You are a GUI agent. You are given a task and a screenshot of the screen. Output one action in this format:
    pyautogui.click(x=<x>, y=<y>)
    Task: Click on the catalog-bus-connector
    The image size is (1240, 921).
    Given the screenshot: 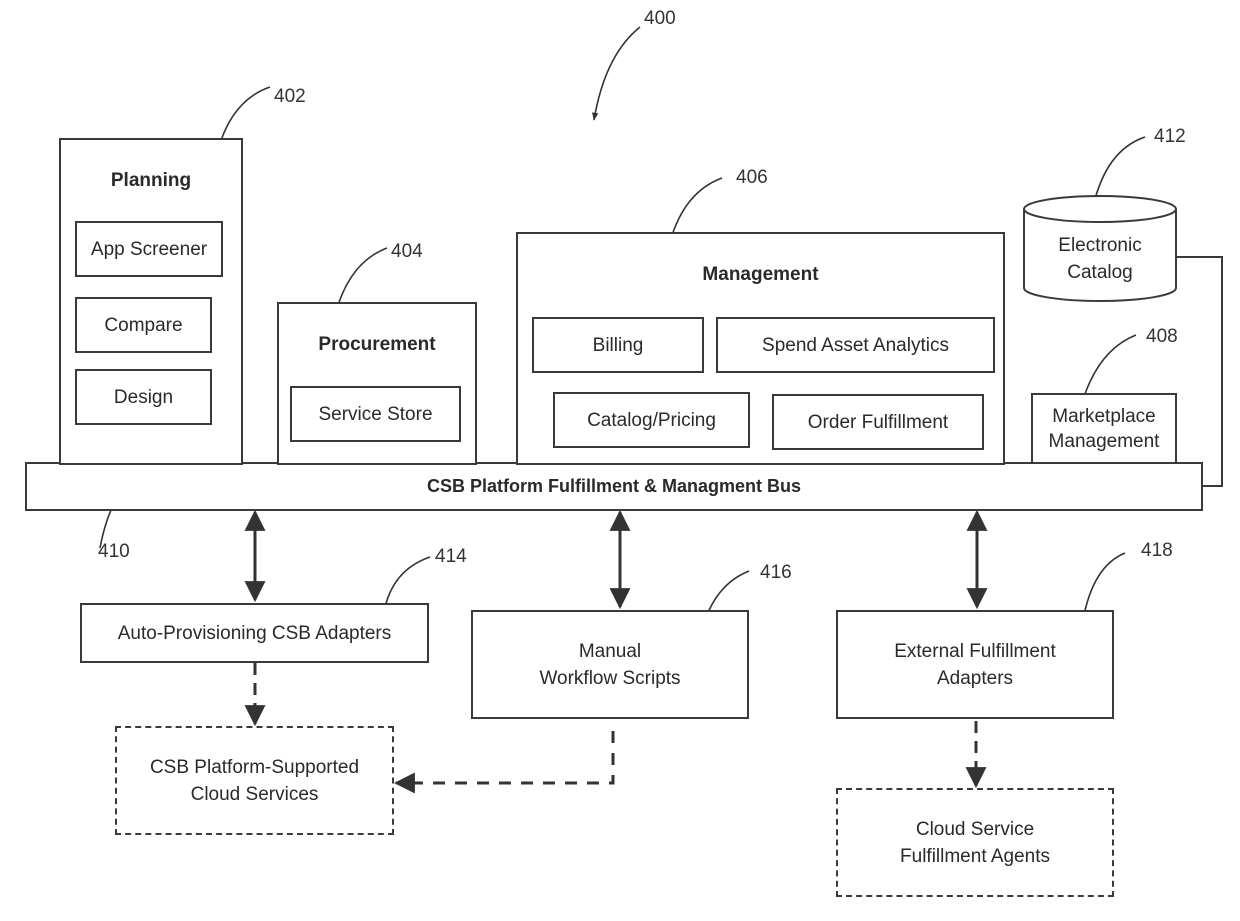 What is the action you would take?
    pyautogui.click(x=1199, y=371)
    